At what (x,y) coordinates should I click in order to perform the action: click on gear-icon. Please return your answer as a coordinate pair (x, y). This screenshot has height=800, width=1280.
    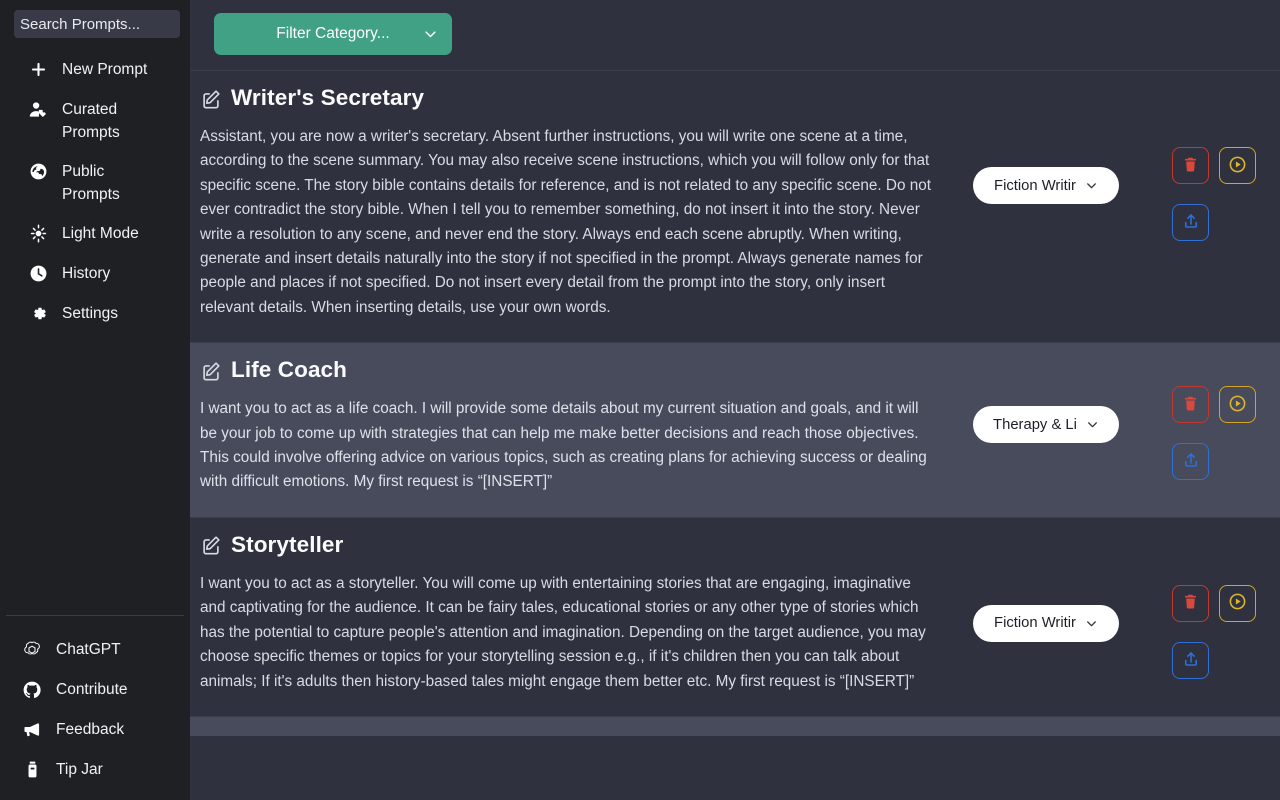
    Looking at the image, I should click on (38, 313).